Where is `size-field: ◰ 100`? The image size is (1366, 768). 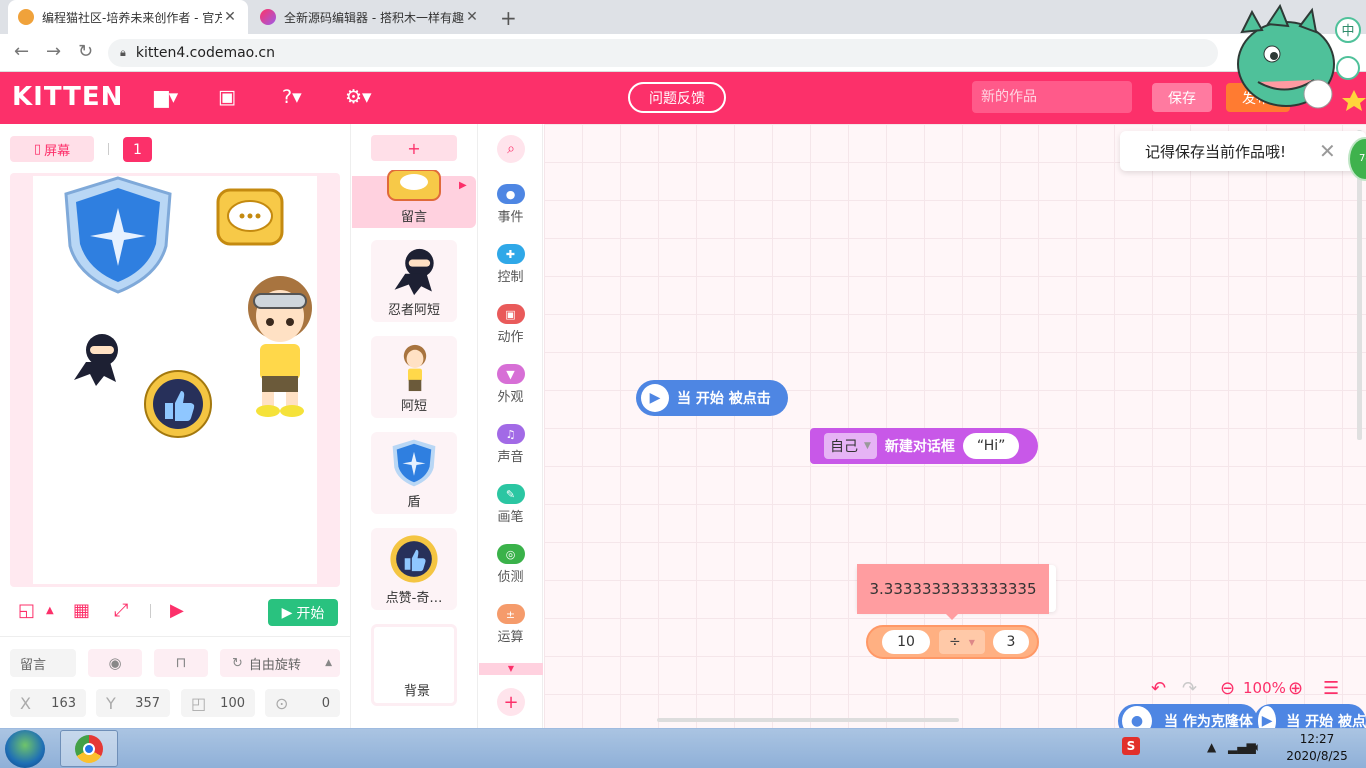 size-field: ◰ 100 is located at coordinates (218, 703).